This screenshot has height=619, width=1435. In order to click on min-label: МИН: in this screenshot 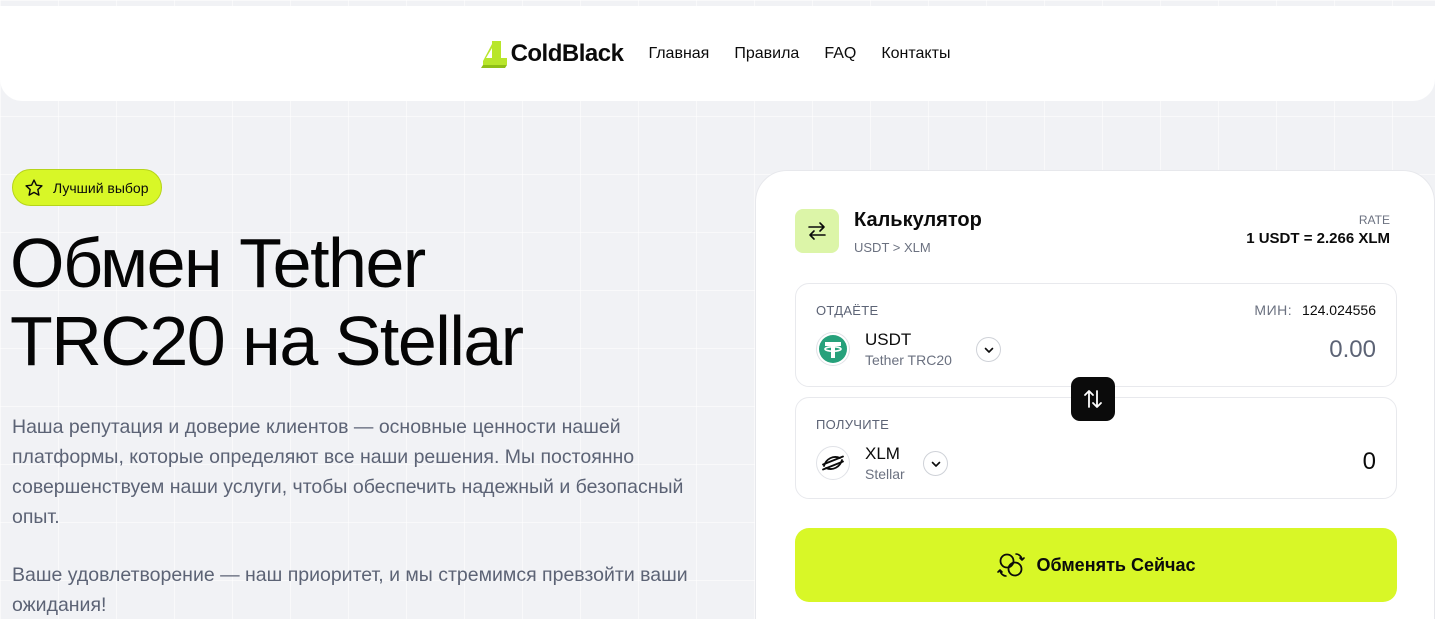, I will do `click(1273, 310)`.